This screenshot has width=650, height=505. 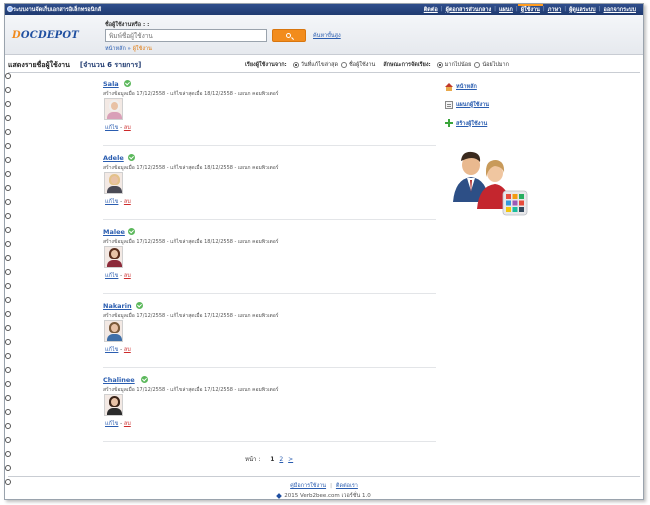 What do you see at coordinates (469, 10) in the screenshot?
I see `top-menu-item: ผู้ตอกสารส่วนกลาง` at bounding box center [469, 10].